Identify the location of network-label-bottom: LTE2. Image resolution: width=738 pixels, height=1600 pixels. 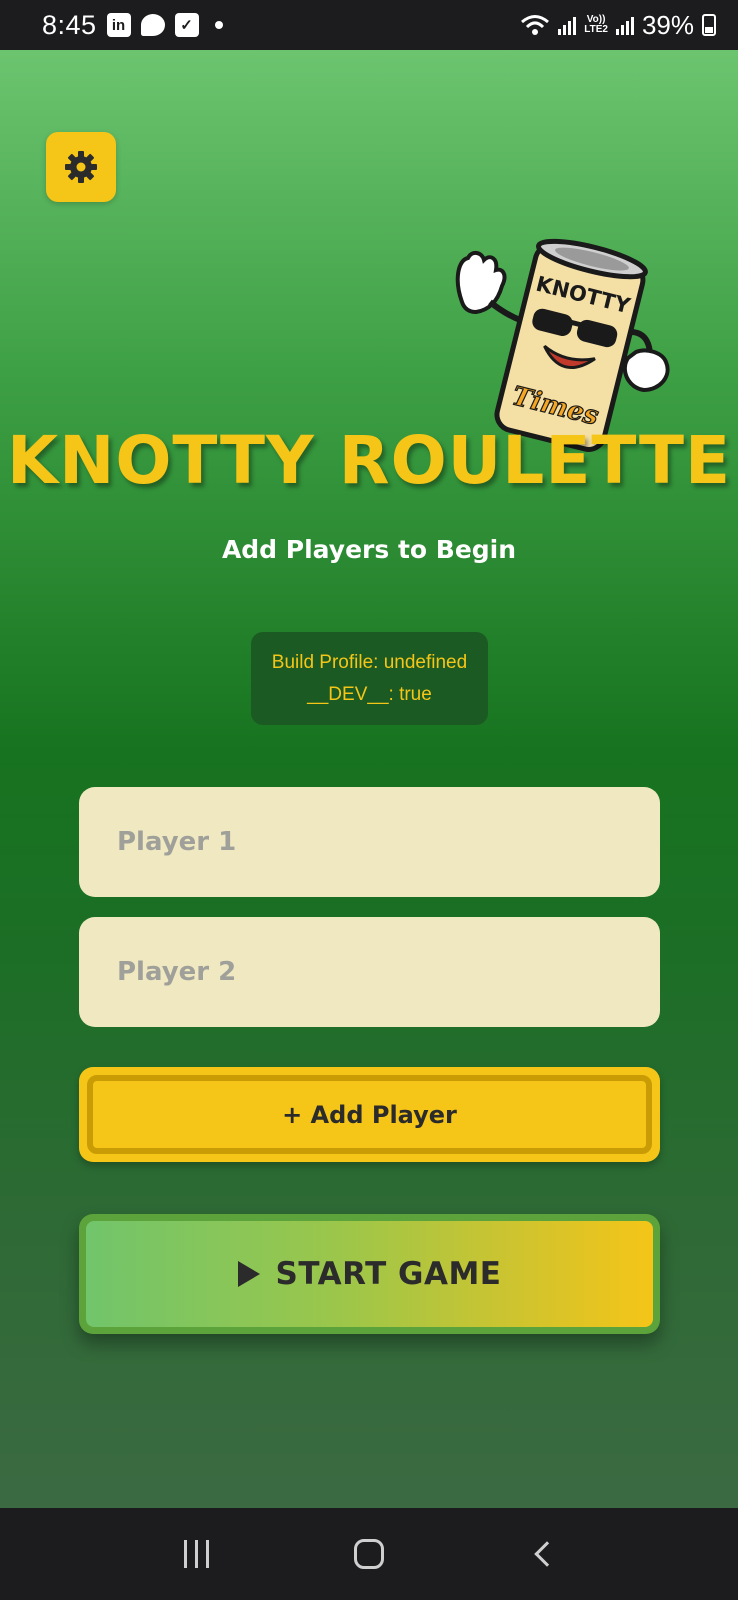
(596, 29).